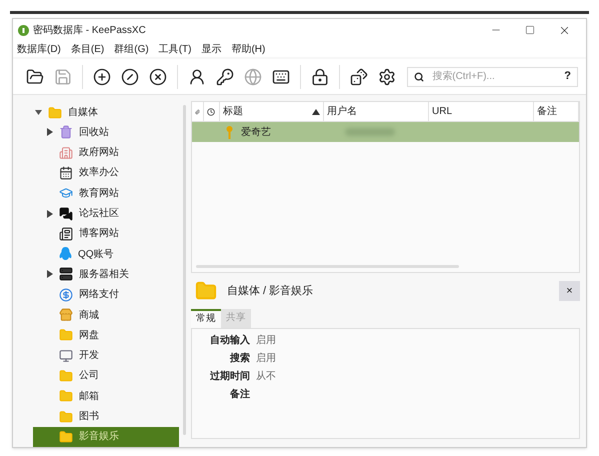 The width and height of the screenshot is (599, 456). What do you see at coordinates (229, 341) in the screenshot?
I see `field-label: 自动输入` at bounding box center [229, 341].